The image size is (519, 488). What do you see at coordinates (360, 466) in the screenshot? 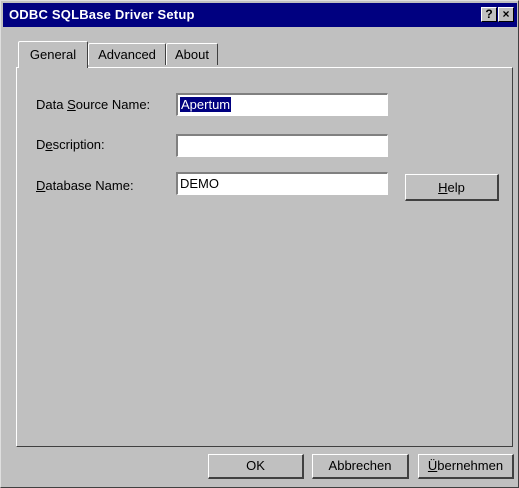
I see `cancel-button: Abbrechen` at bounding box center [360, 466].